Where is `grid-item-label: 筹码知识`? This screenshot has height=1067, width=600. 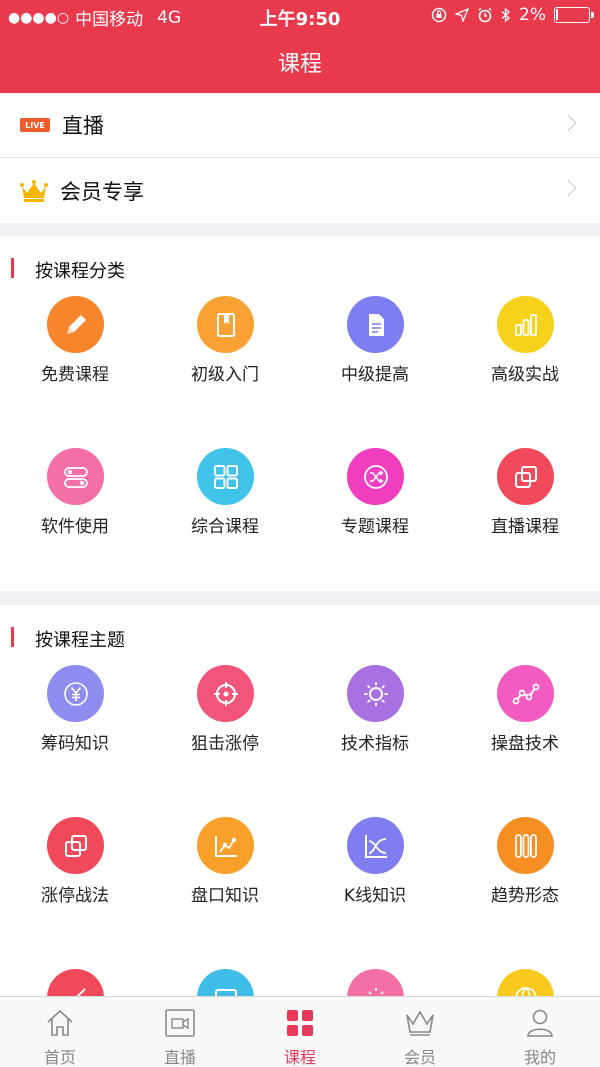 grid-item-label: 筹码知识 is located at coordinates (75, 744).